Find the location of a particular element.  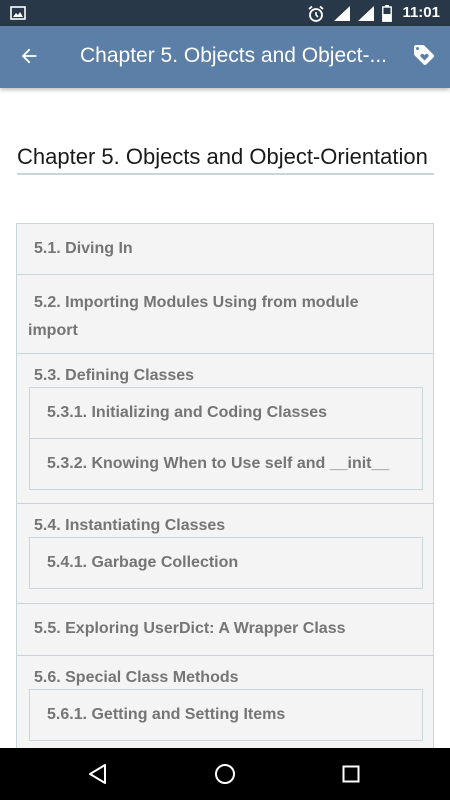

image-notification-icon is located at coordinates (18, 13).